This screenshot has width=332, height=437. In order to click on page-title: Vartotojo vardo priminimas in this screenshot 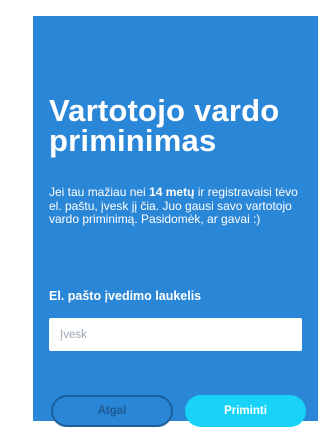, I will do `click(164, 125)`.